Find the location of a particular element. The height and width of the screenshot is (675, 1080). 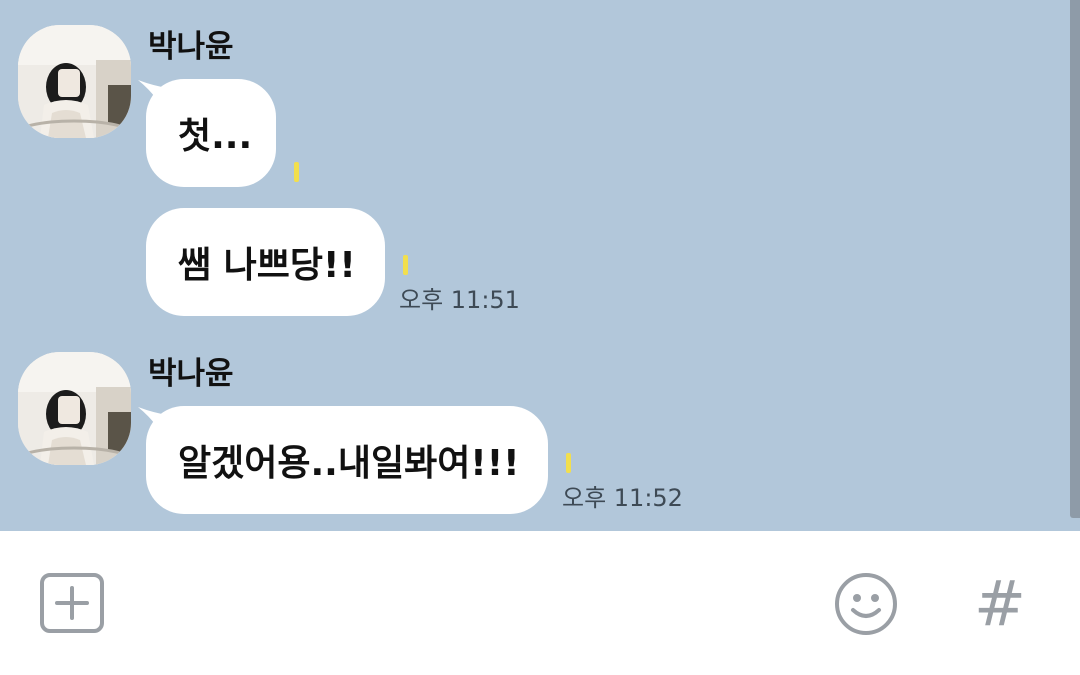

smiley-icon is located at coordinates (866, 604).